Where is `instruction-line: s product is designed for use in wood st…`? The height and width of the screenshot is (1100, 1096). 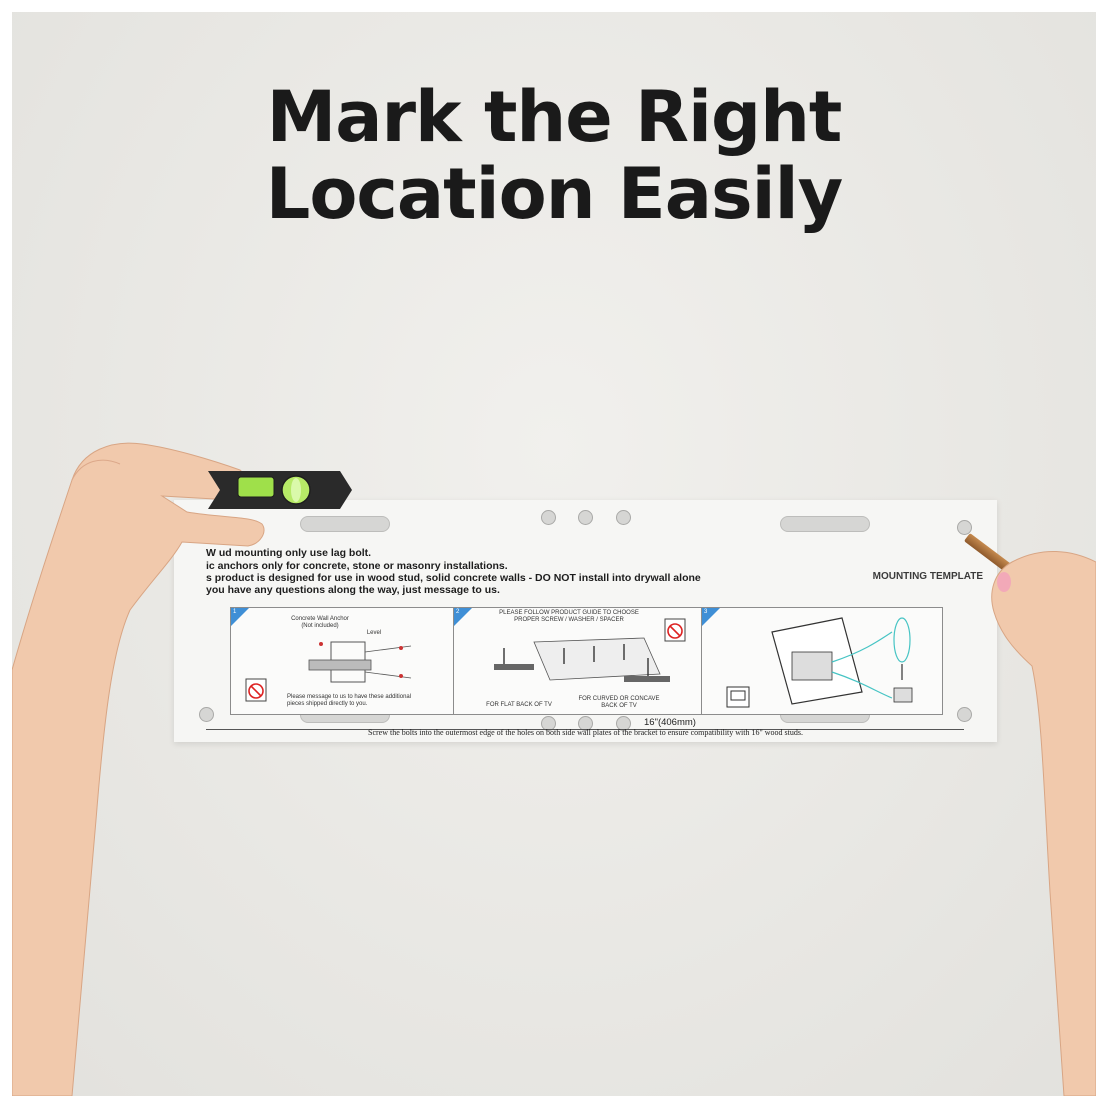 instruction-line: s product is designed for use in wood st… is located at coordinates (453, 578).